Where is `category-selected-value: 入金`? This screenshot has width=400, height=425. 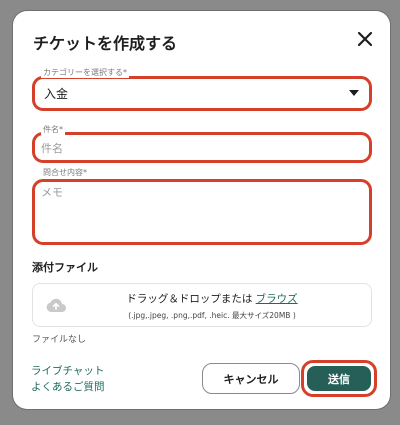 category-selected-value: 入金 is located at coordinates (56, 94).